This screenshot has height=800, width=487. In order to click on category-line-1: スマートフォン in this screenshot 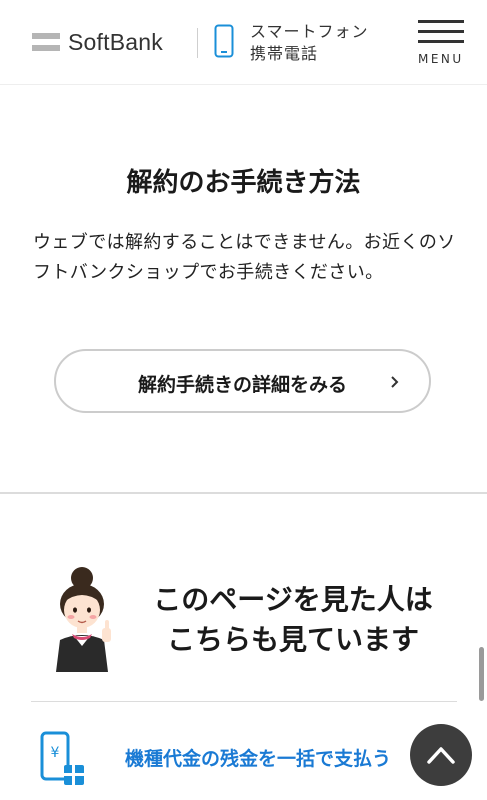, I will do `click(309, 31)`.